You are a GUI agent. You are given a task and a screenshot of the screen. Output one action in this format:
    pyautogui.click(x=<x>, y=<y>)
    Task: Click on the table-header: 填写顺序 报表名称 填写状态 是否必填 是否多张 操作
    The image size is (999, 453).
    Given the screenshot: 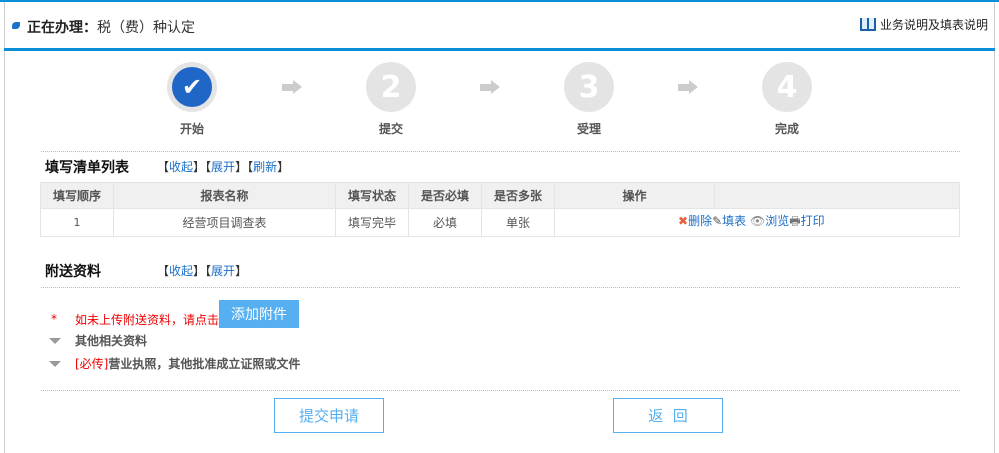 What is the action you would take?
    pyautogui.click(x=500, y=195)
    